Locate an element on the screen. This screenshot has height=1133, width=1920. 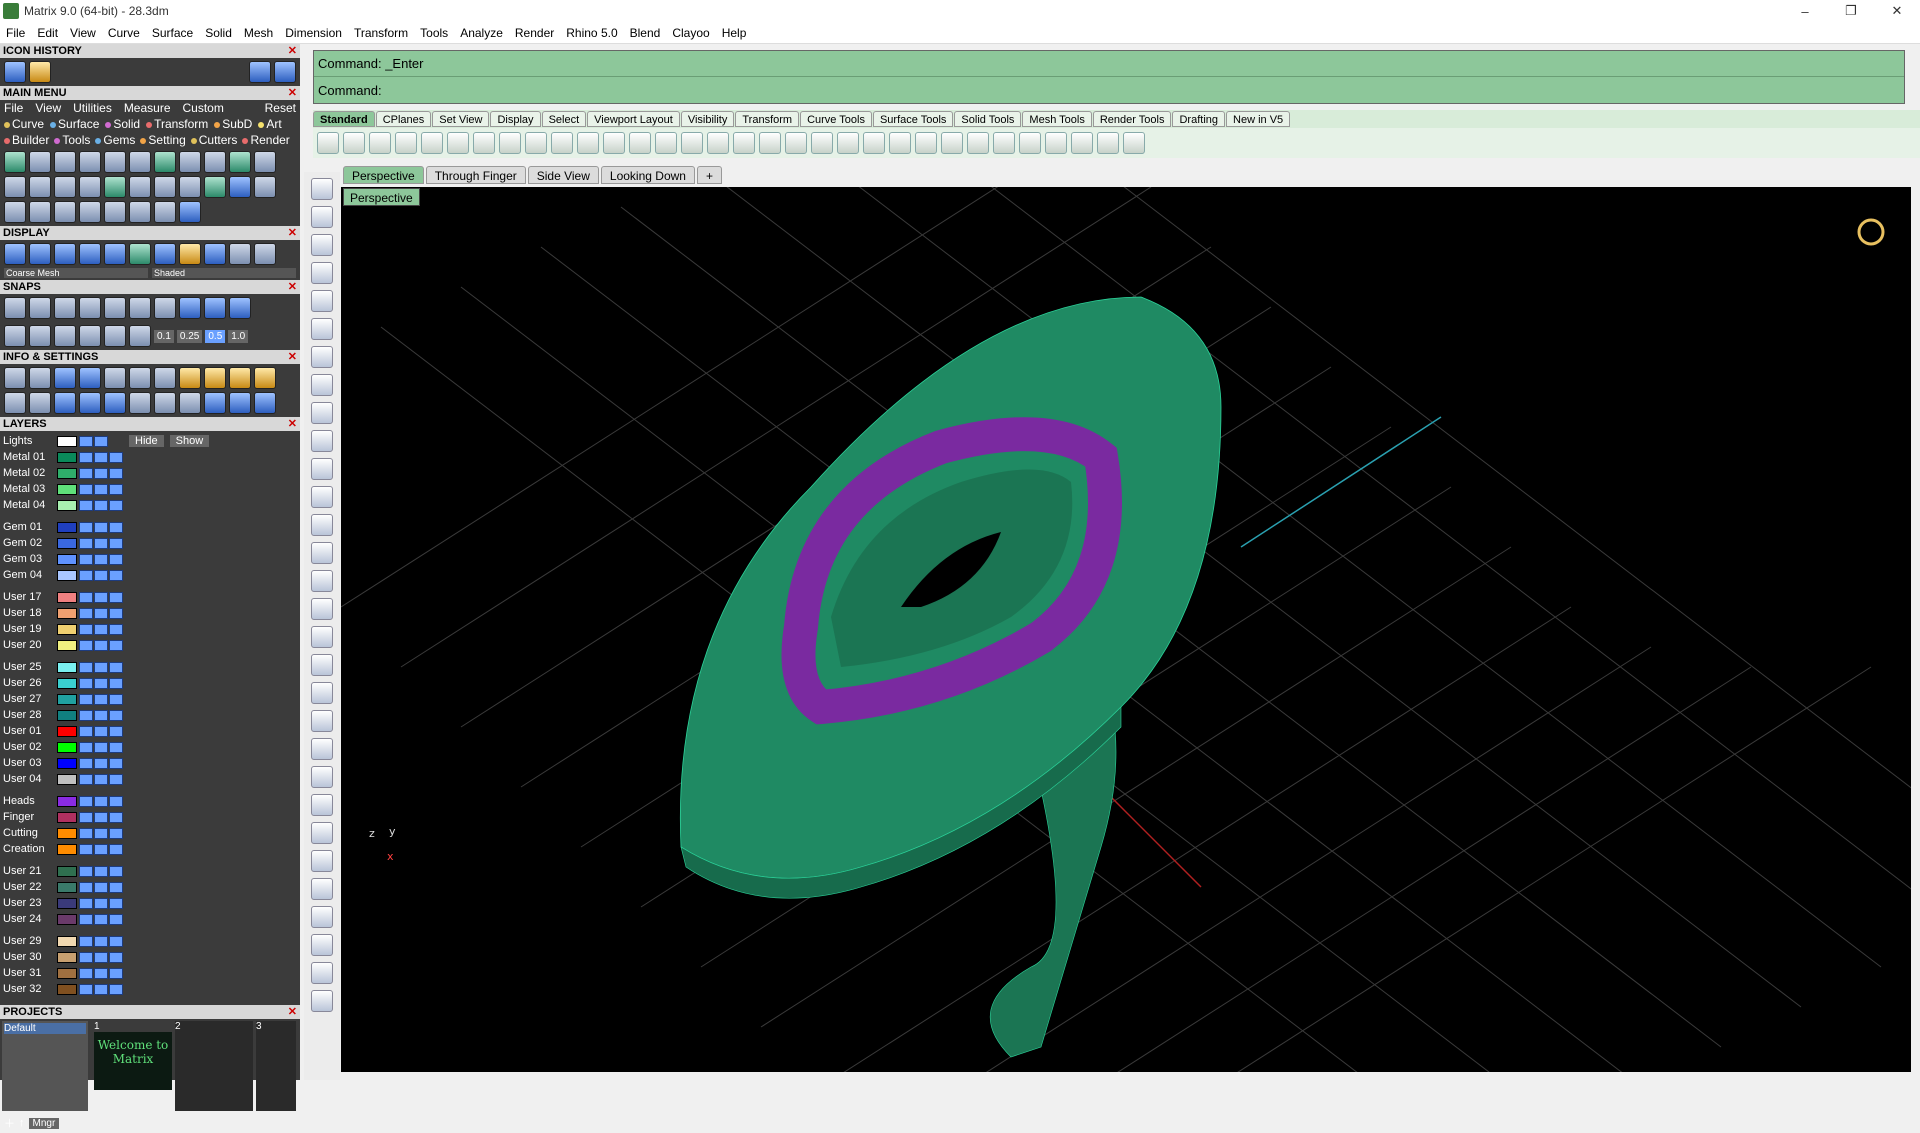
rendered-sphere-icon is located at coordinates (90, 254).